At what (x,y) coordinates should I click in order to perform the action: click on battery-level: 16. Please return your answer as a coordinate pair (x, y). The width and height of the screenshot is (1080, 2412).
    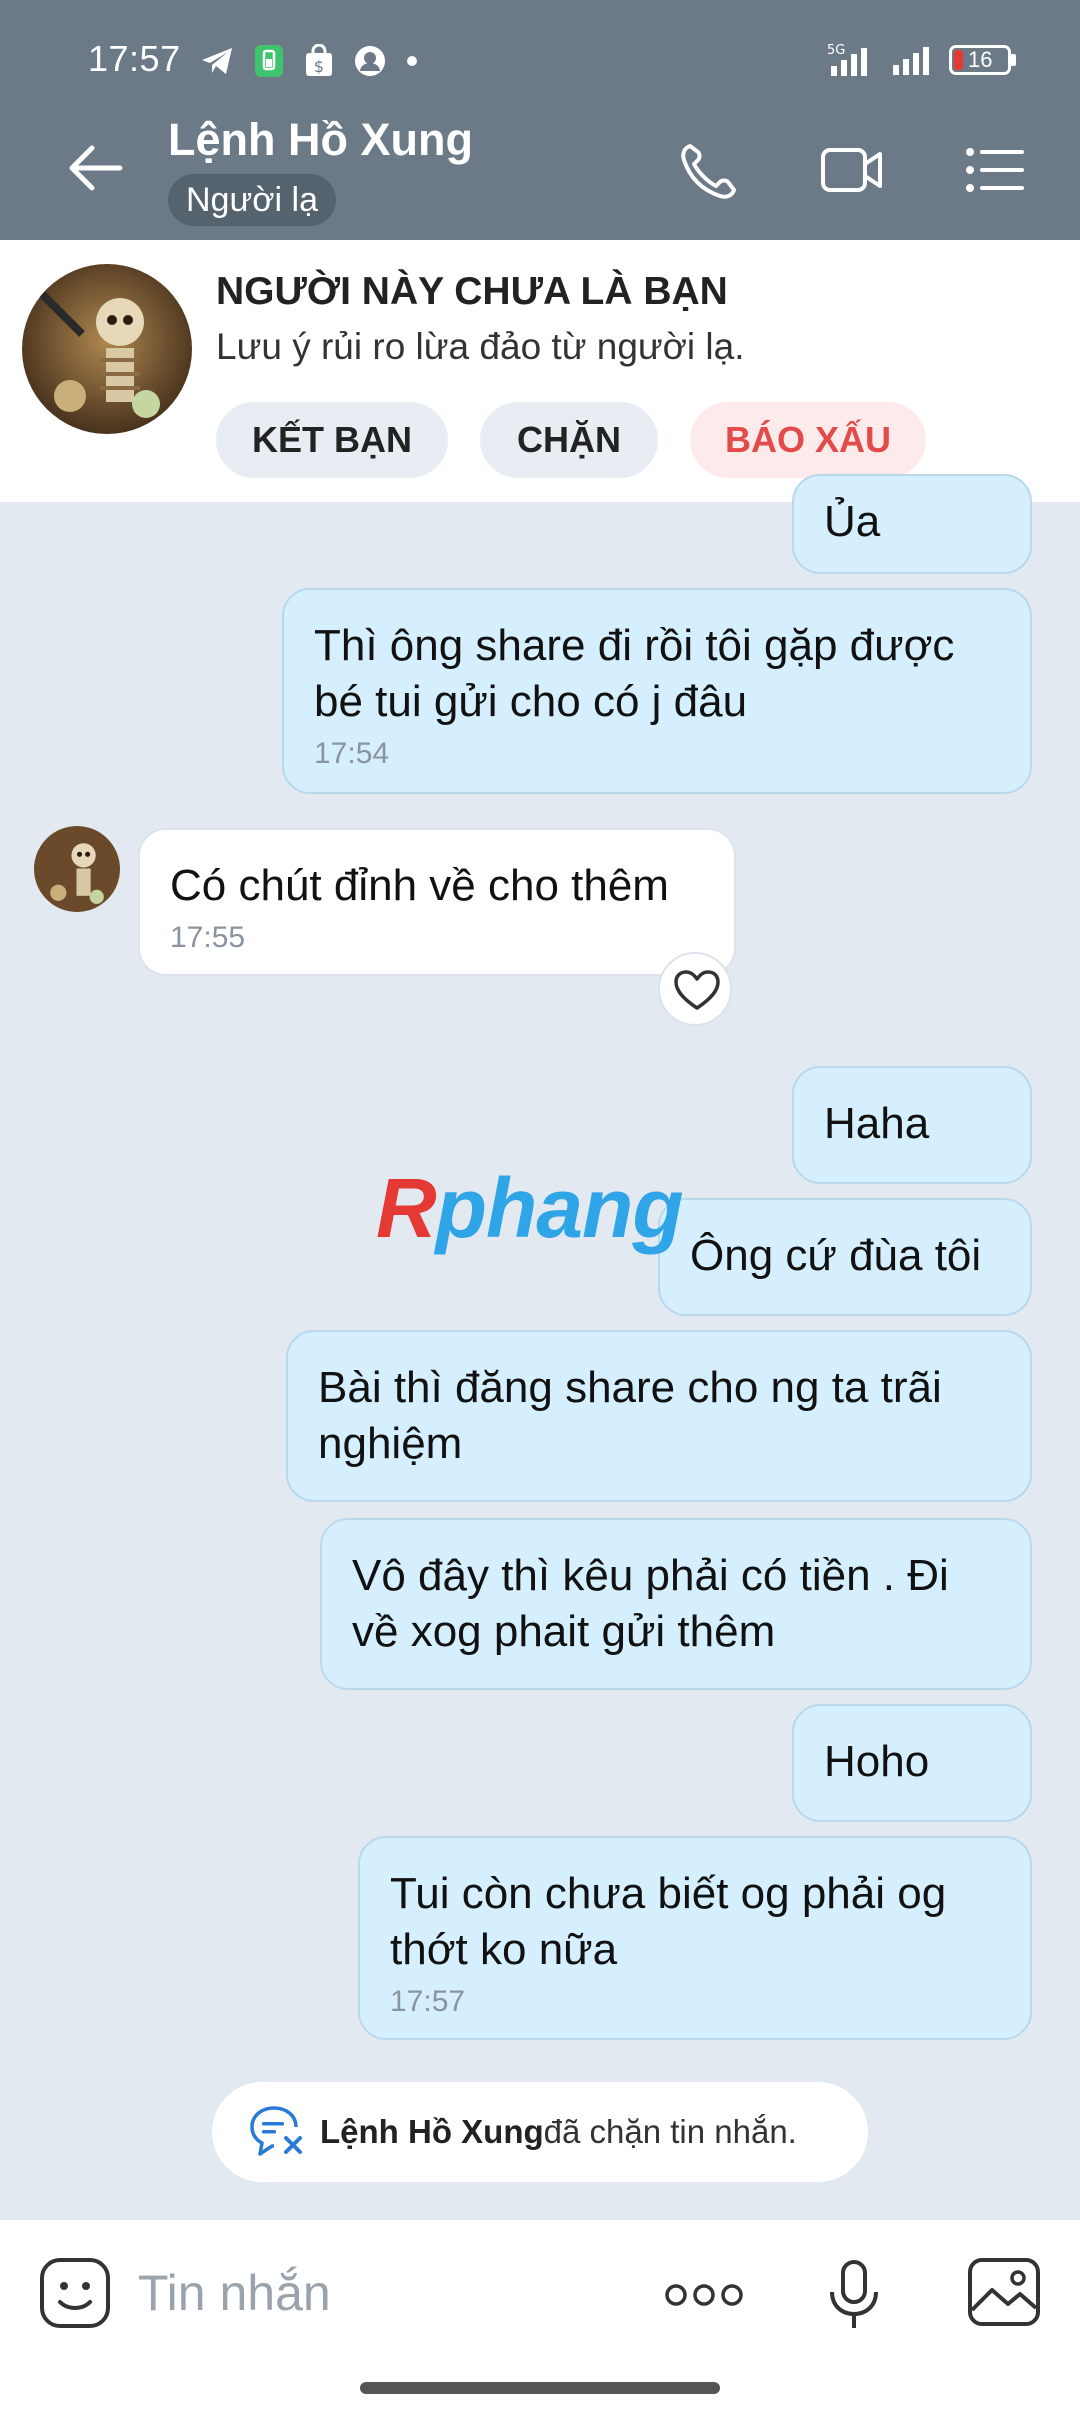
    Looking at the image, I should click on (980, 59).